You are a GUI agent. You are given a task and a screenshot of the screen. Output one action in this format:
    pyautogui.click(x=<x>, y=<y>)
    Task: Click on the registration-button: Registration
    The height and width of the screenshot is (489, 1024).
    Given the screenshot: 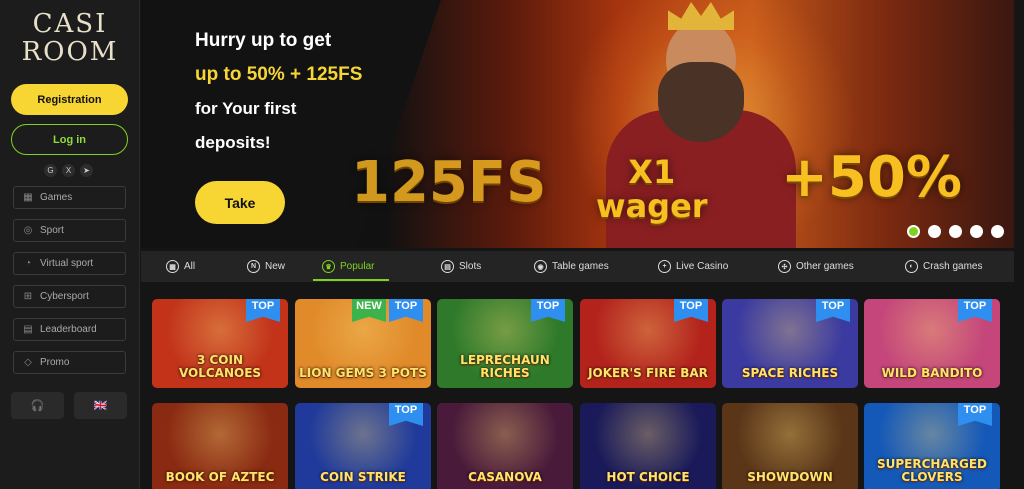 What is the action you would take?
    pyautogui.click(x=69, y=99)
    